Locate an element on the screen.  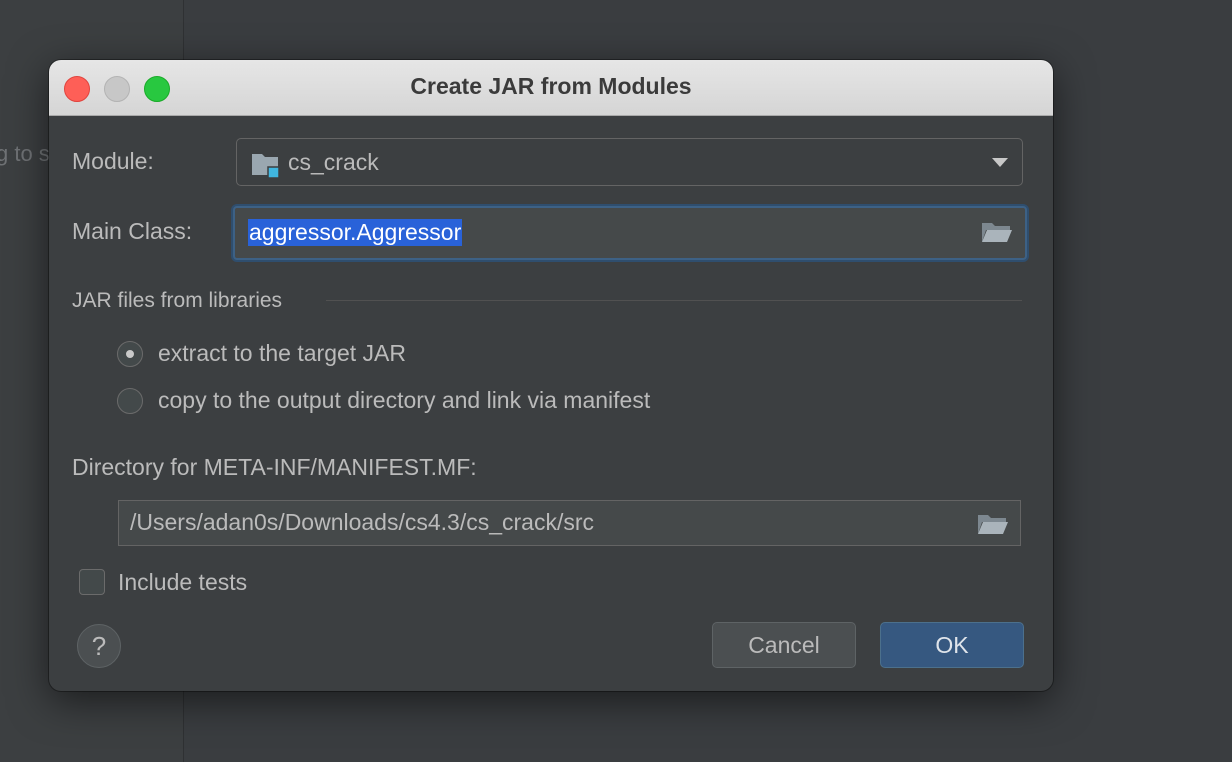
libraries-section-title: JAR files from libraries is located at coordinates (177, 300).